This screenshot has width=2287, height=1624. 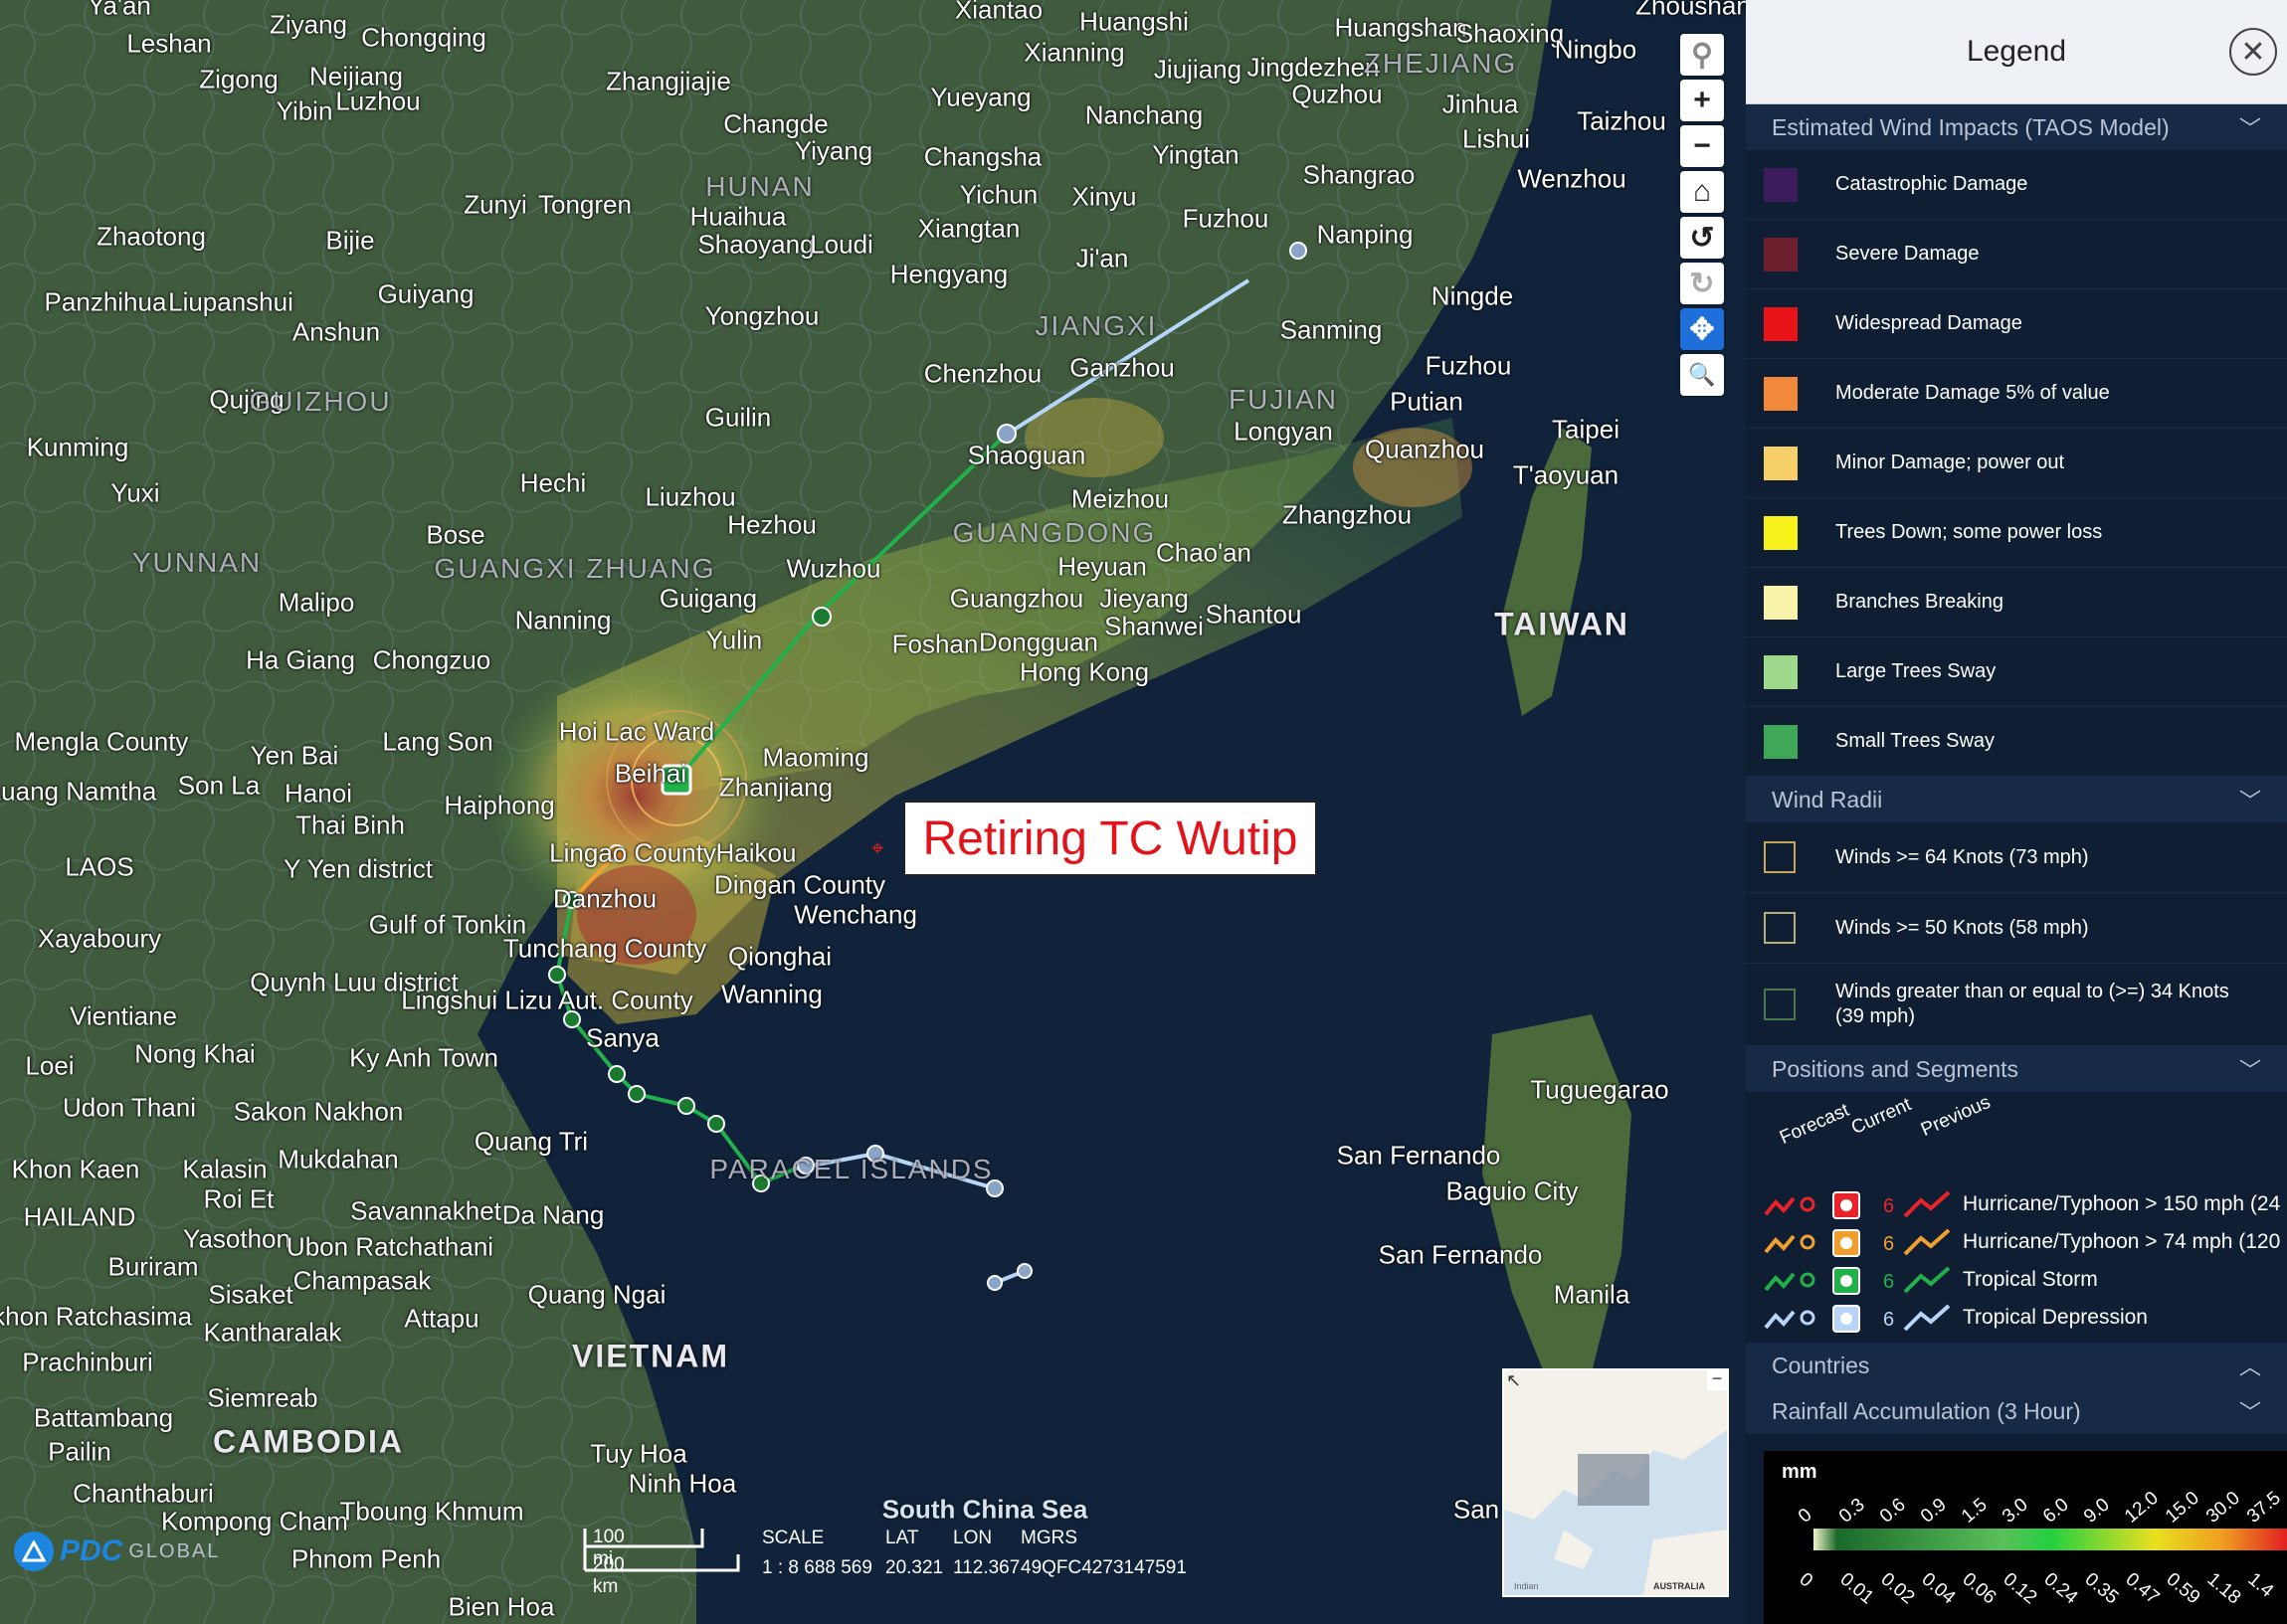 I want to click on city-label: Leshan, so click(x=169, y=43).